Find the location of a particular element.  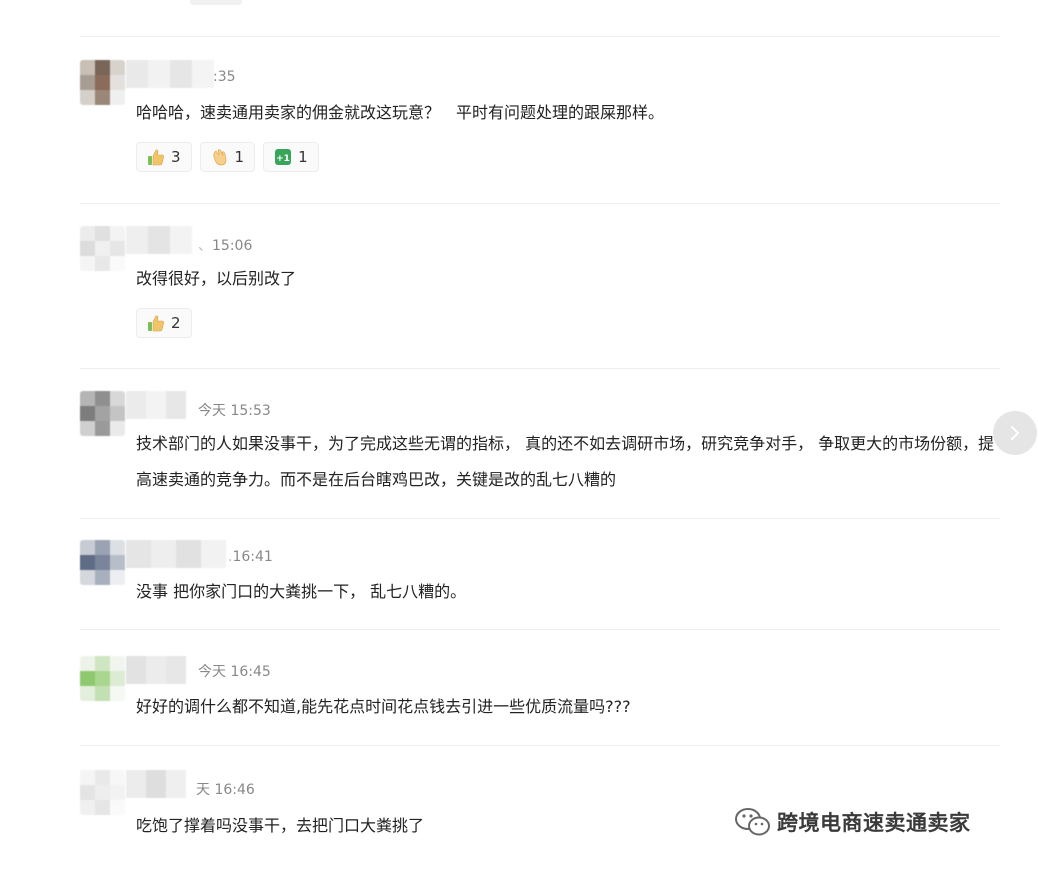

reaction-clap: 1 is located at coordinates (227, 157).